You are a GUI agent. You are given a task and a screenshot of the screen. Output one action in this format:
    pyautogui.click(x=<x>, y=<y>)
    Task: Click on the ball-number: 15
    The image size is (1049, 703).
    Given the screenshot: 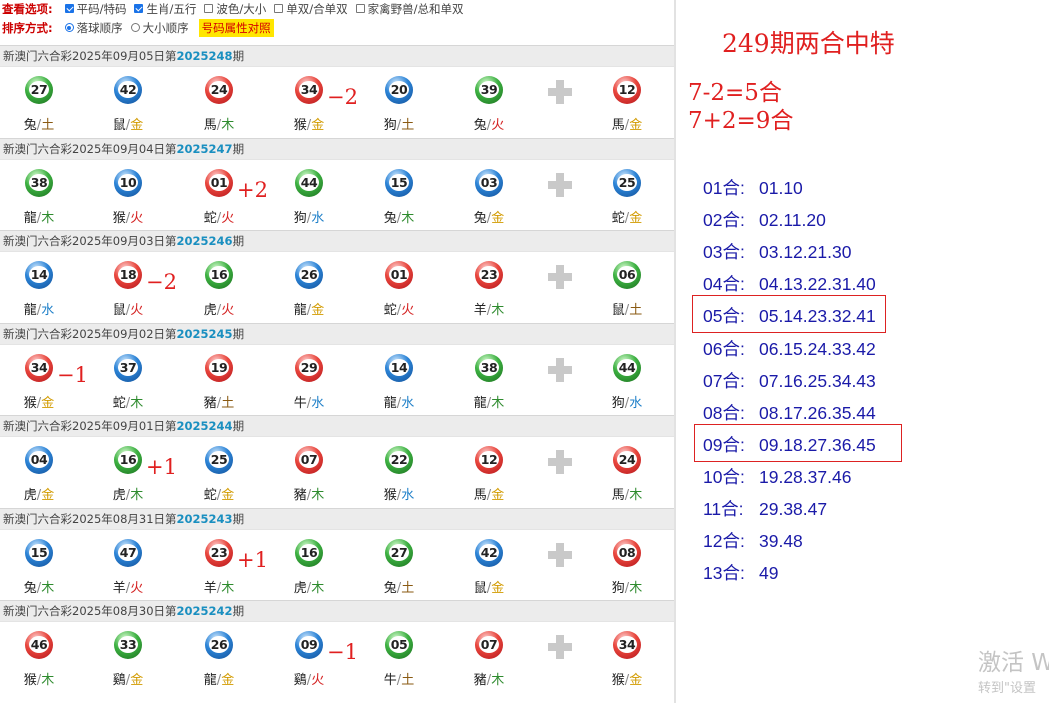 What is the action you would take?
    pyautogui.click(x=39, y=552)
    